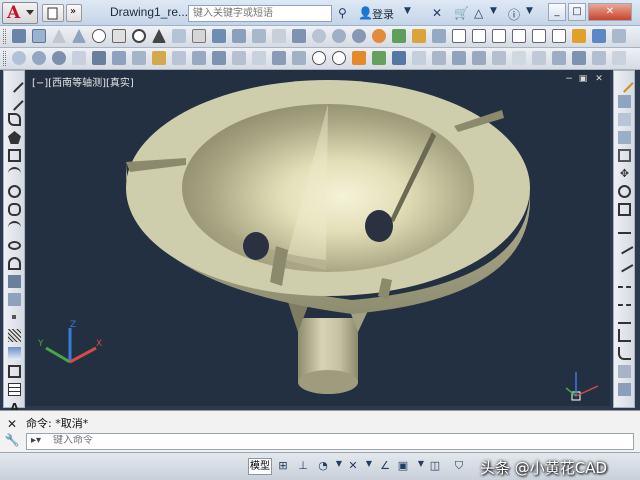 This screenshot has width=640, height=480. I want to click on grid-icon: ⊞, so click(283, 466).